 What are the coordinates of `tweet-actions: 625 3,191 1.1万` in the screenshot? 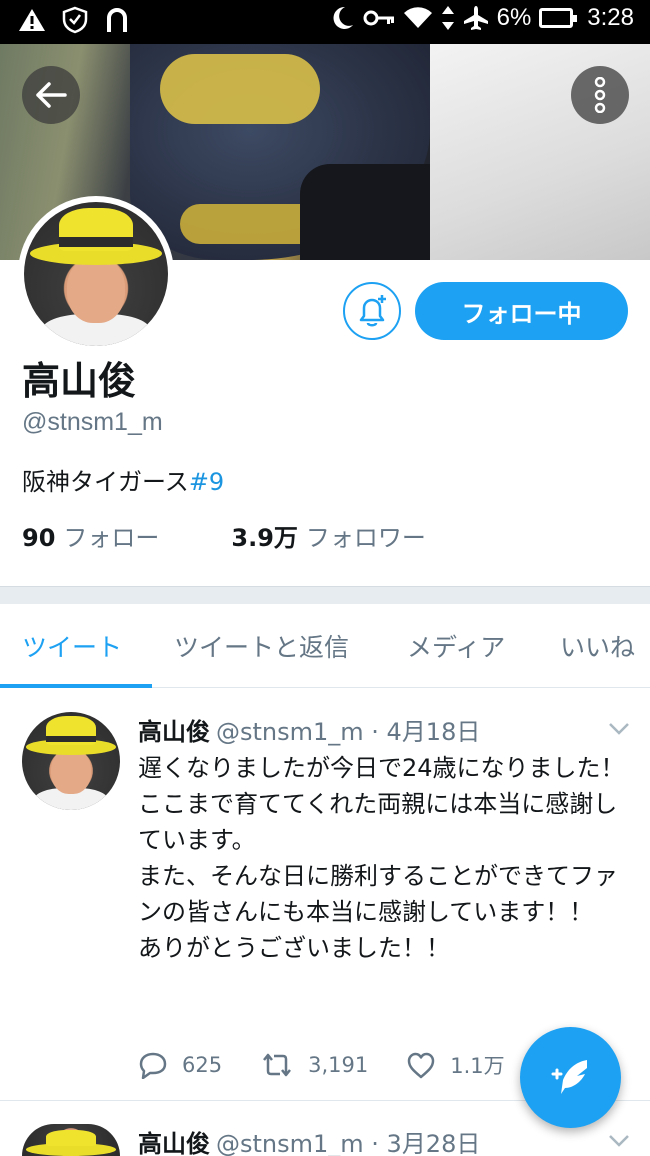 It's located at (340, 1065).